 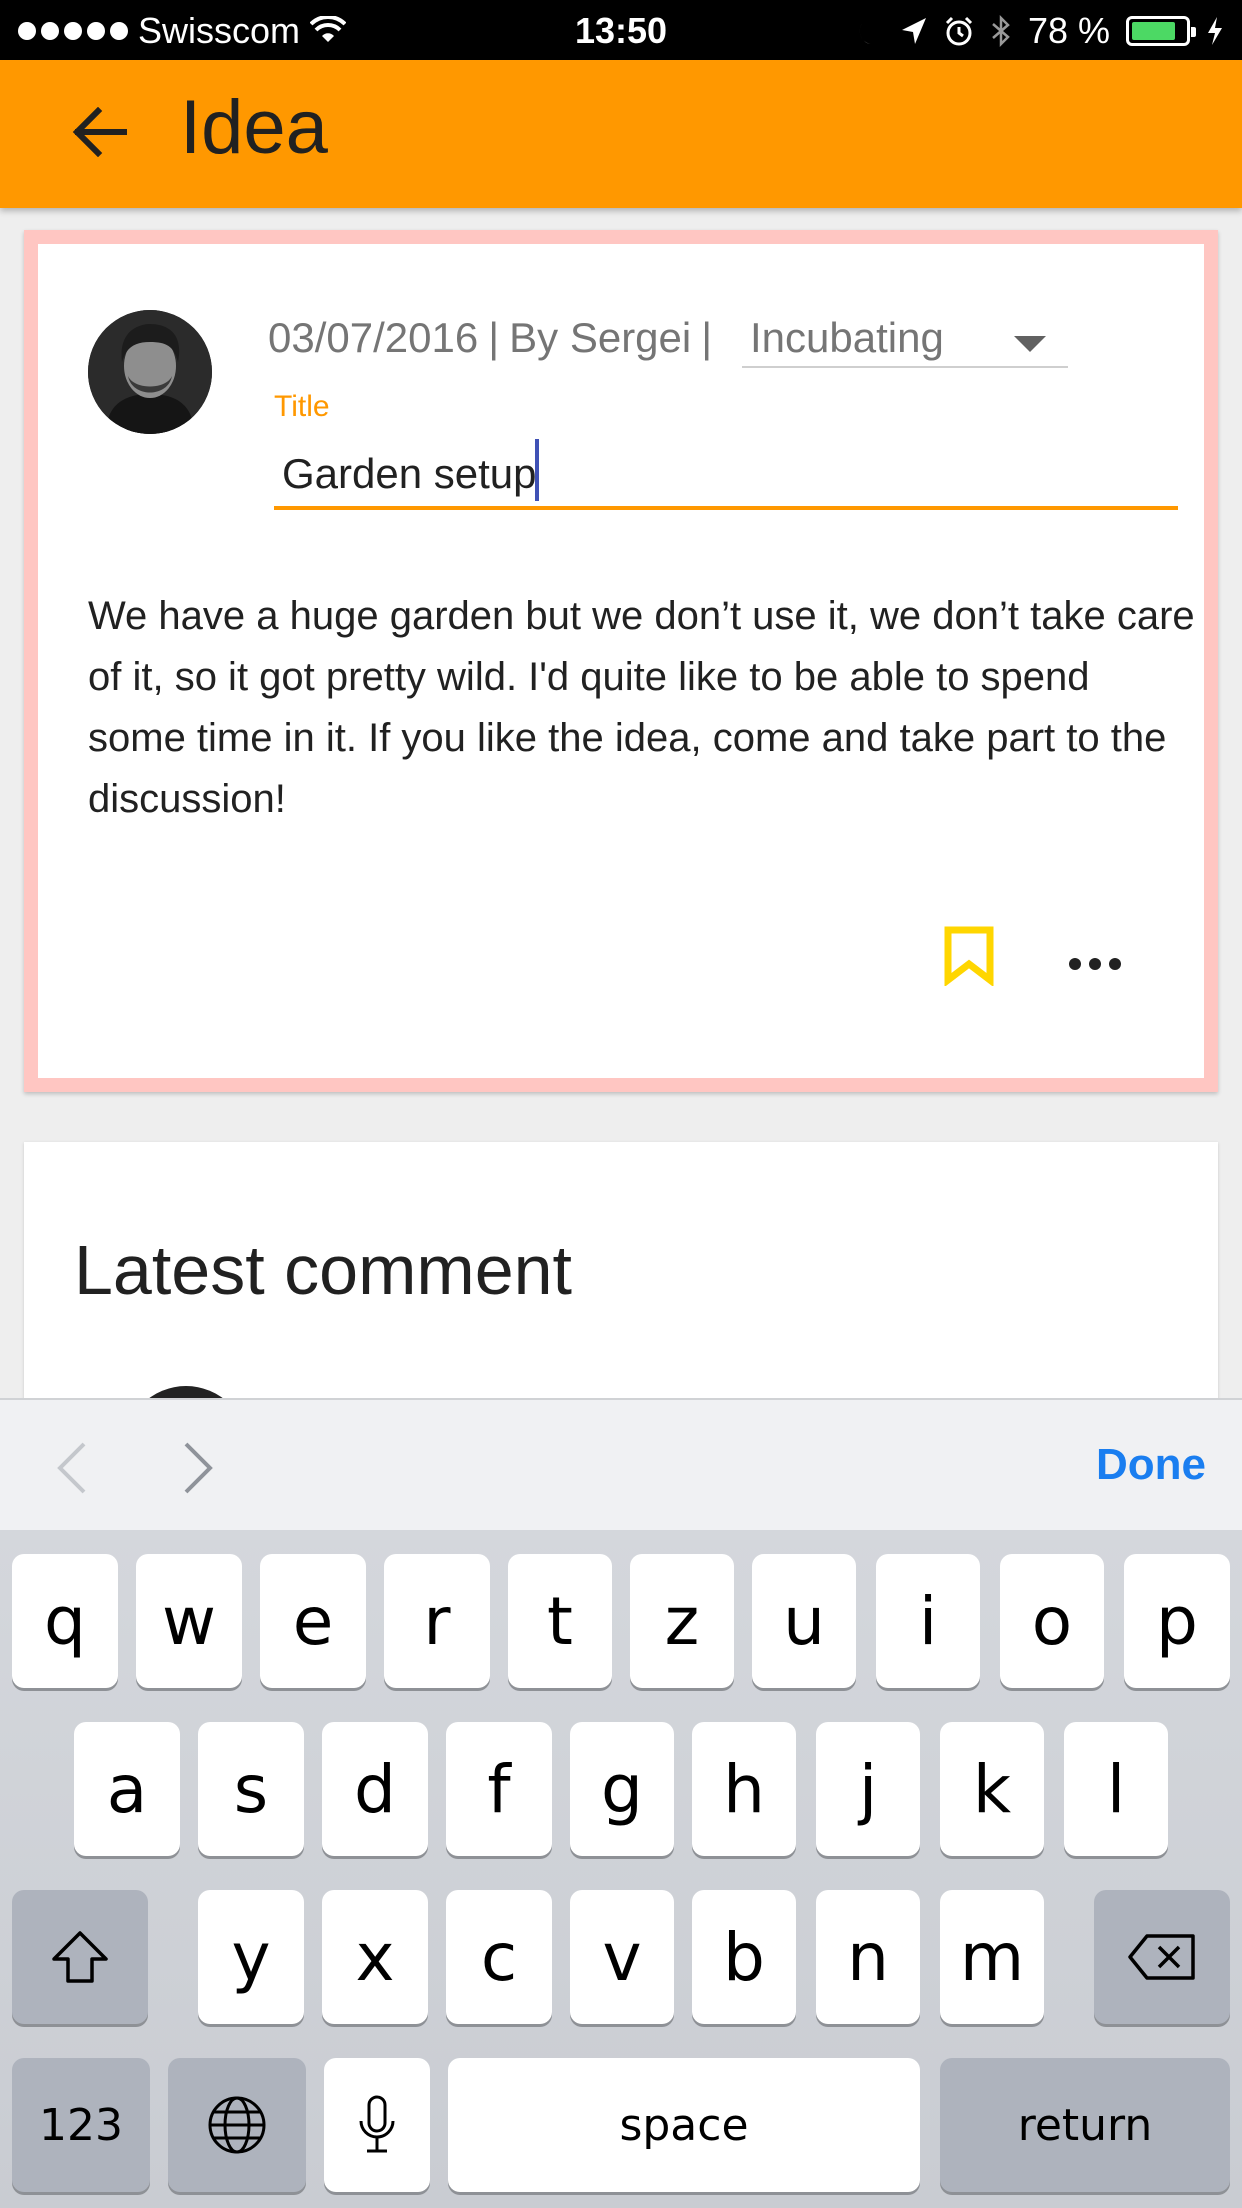 What do you see at coordinates (1116, 1789) in the screenshot?
I see `key-l: l` at bounding box center [1116, 1789].